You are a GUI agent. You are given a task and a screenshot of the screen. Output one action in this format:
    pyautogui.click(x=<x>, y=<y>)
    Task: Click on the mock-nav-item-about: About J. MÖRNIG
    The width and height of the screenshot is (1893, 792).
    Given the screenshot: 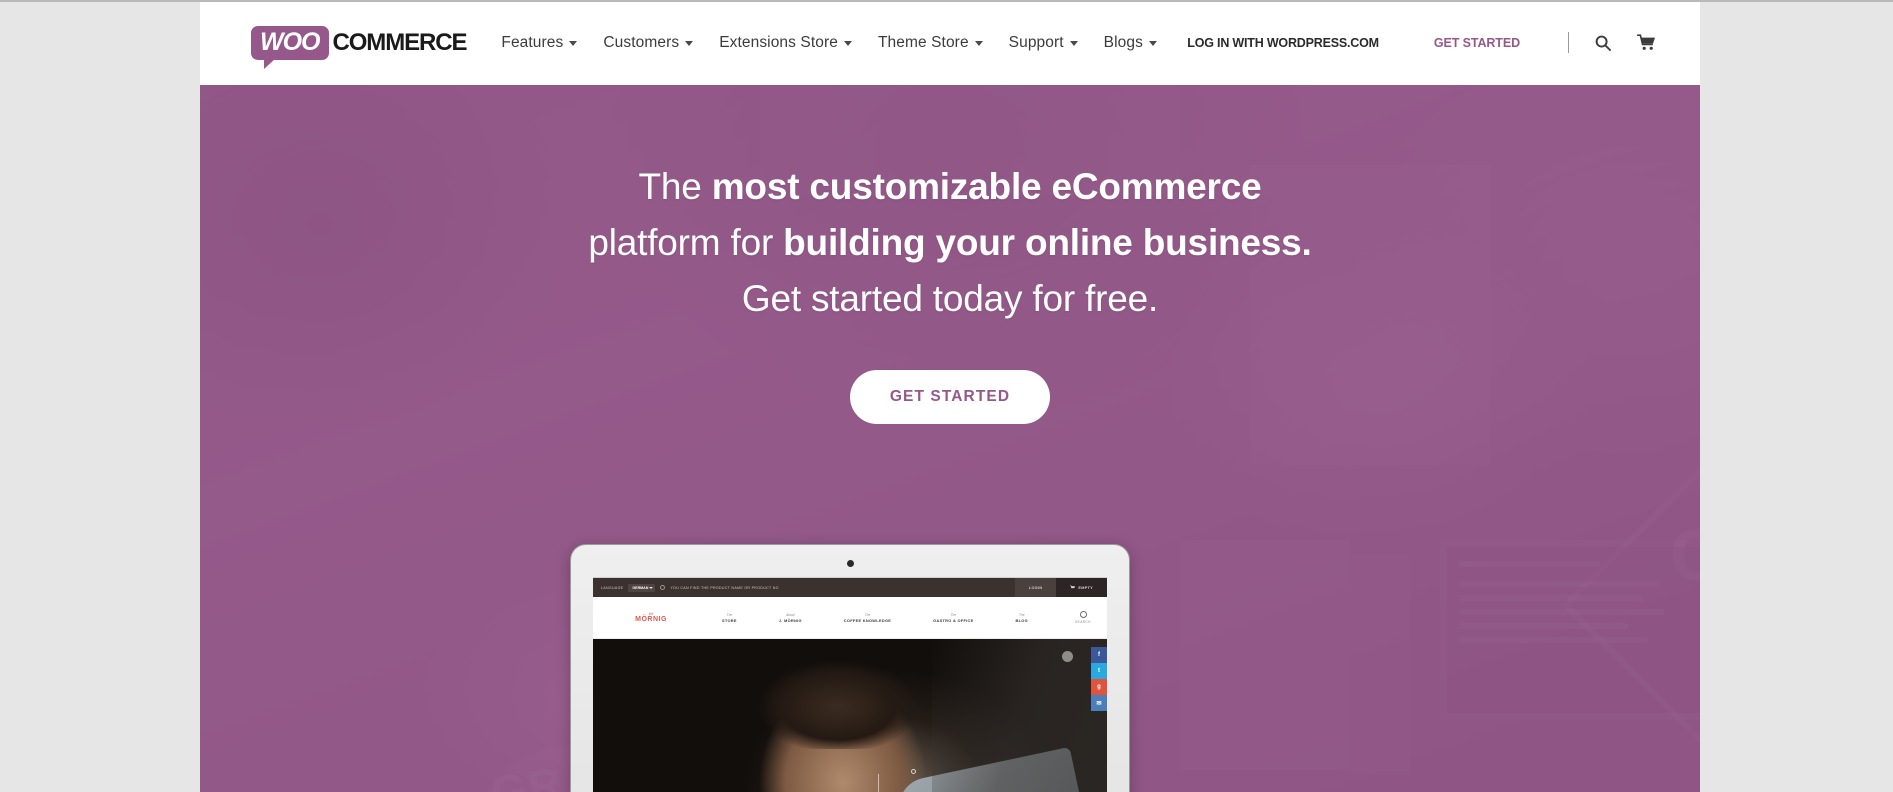 What is the action you would take?
    pyautogui.click(x=790, y=618)
    